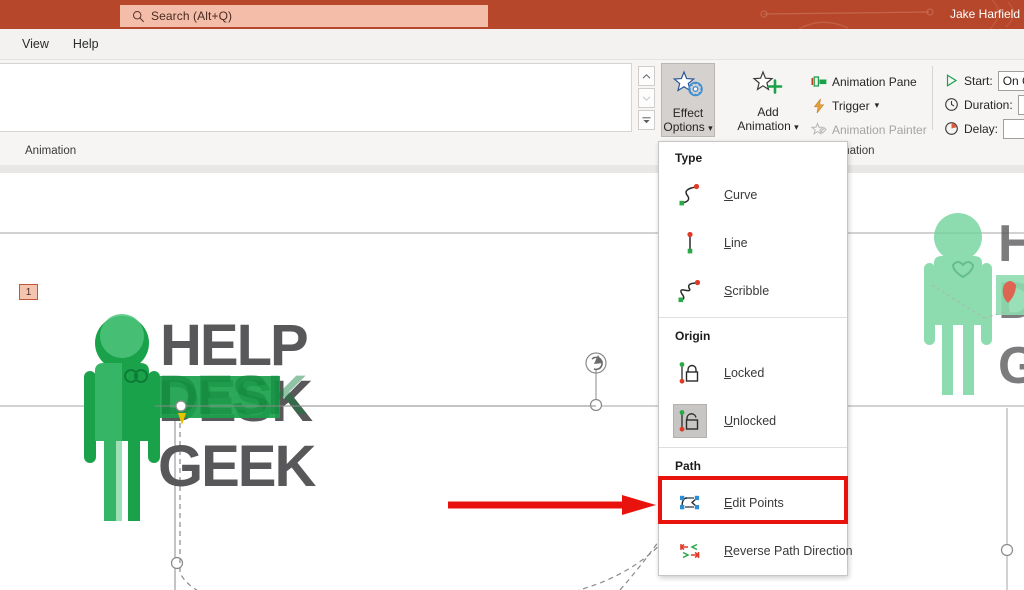 The width and height of the screenshot is (1024, 590). I want to click on slide-logo-primary: HELP DESK GEEK DESK, so click(201, 417).